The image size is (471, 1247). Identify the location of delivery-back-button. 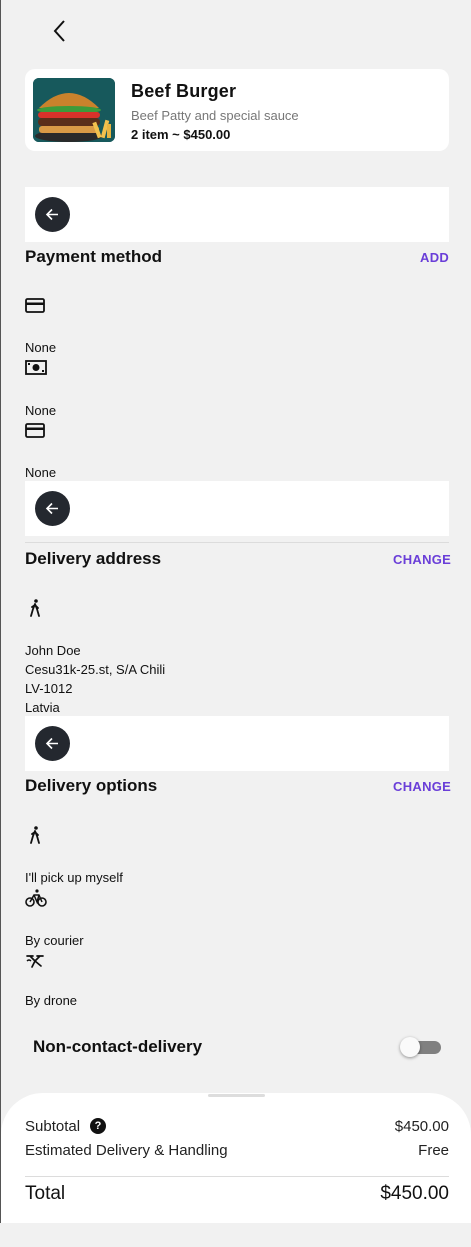
(52, 743).